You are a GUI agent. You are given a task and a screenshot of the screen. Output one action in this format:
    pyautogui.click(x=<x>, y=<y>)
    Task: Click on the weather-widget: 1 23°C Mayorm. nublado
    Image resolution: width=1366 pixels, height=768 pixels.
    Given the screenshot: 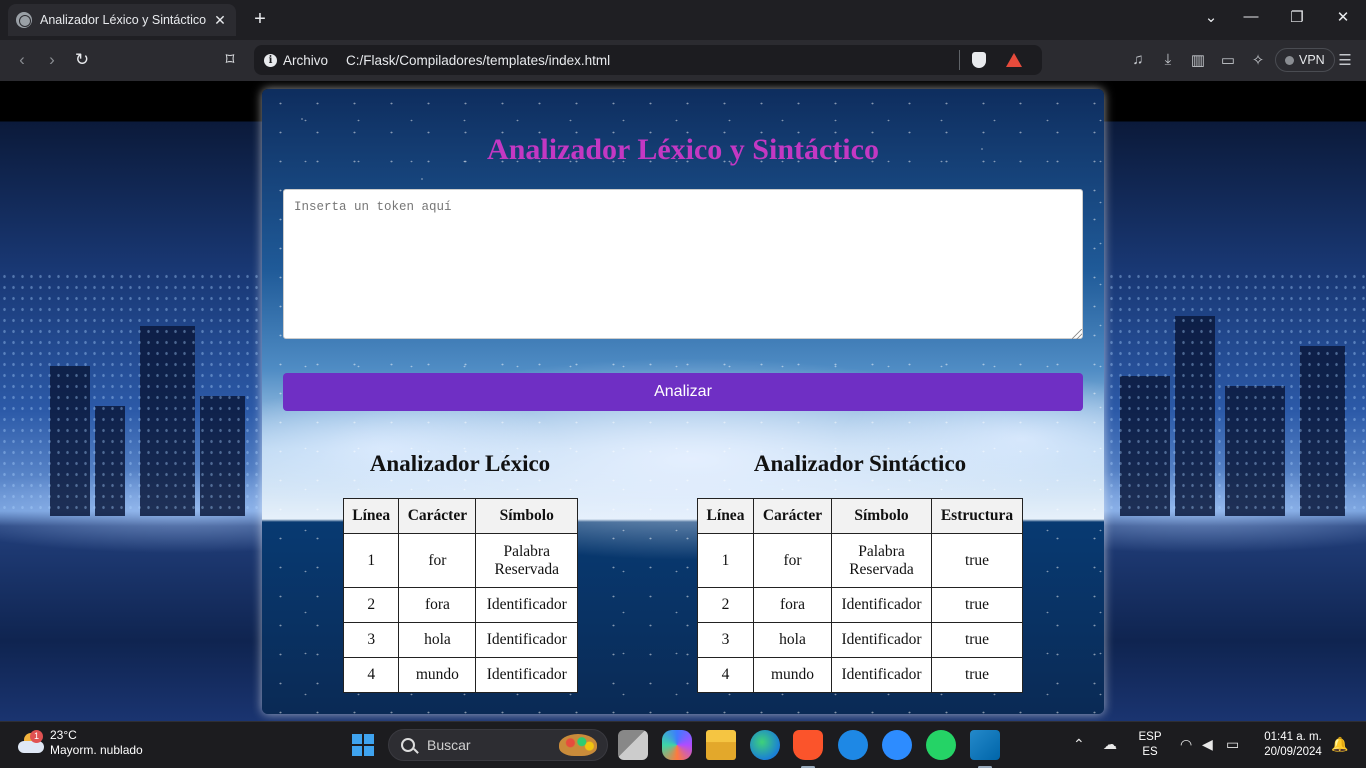 What is the action you would take?
    pyautogui.click(x=79, y=743)
    